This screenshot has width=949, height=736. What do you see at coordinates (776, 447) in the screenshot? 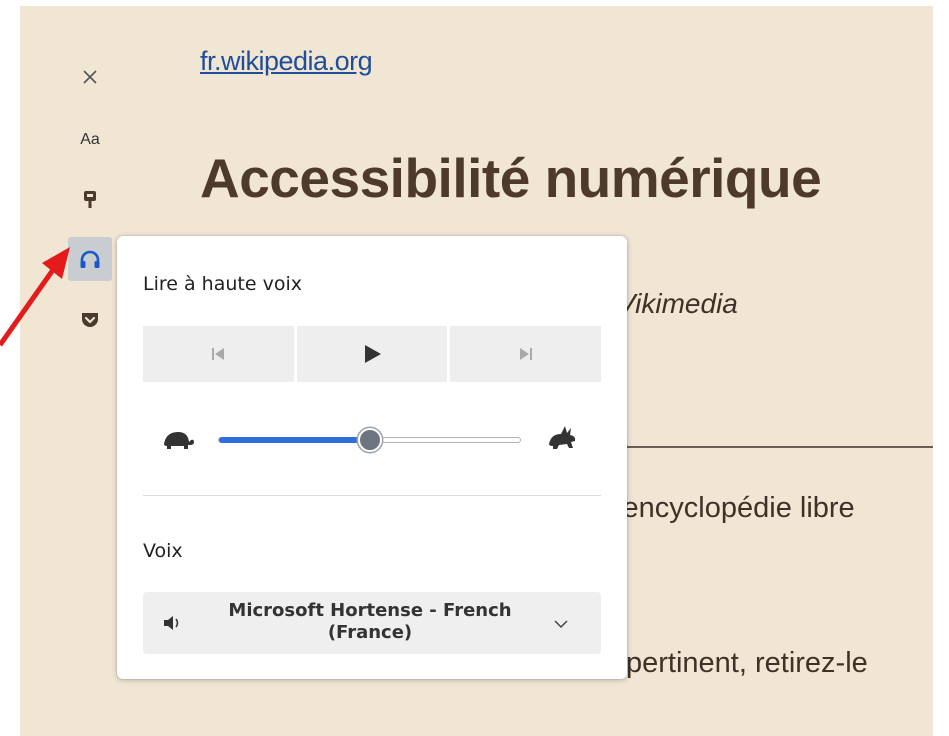
I see `article-divider` at bounding box center [776, 447].